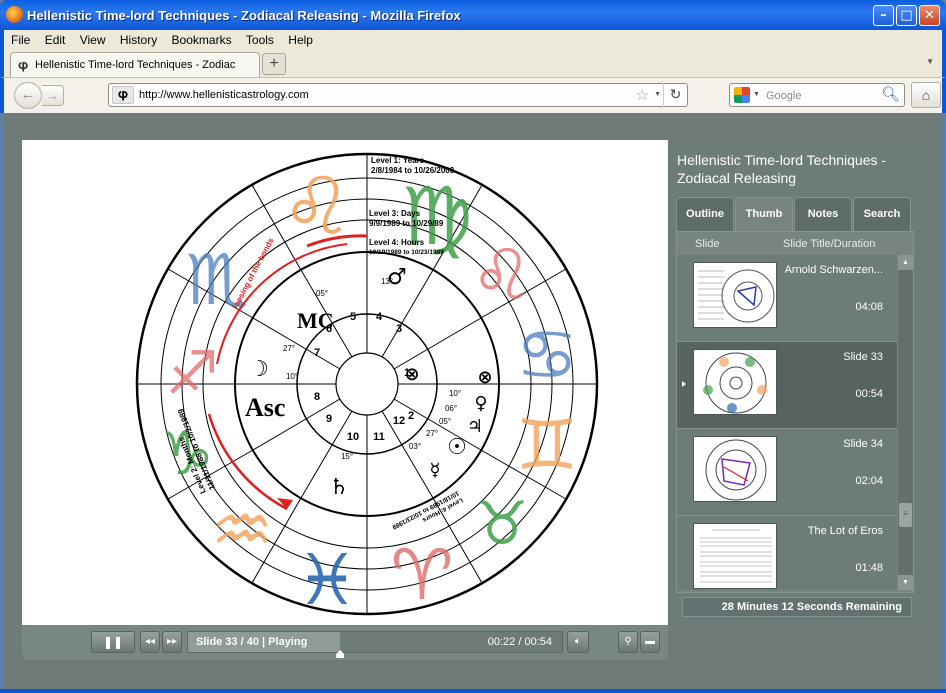 This screenshot has height=693, width=946. What do you see at coordinates (863, 357) in the screenshot?
I see `slide-title: Slide 33` at bounding box center [863, 357].